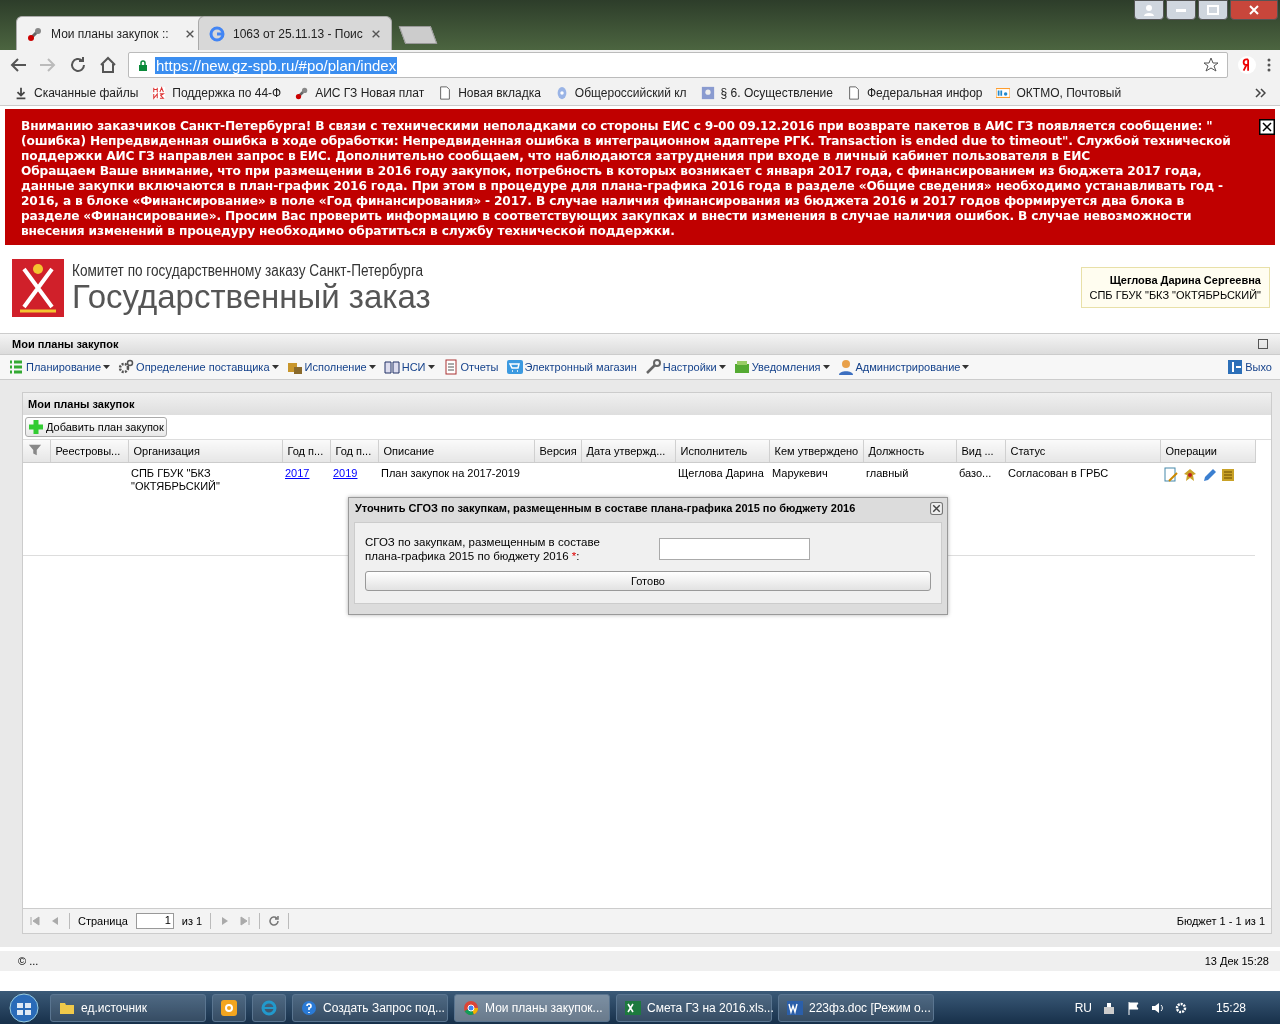 This screenshot has height=1024, width=1280. What do you see at coordinates (648, 581) in the screenshot?
I see `done-button: Готово` at bounding box center [648, 581].